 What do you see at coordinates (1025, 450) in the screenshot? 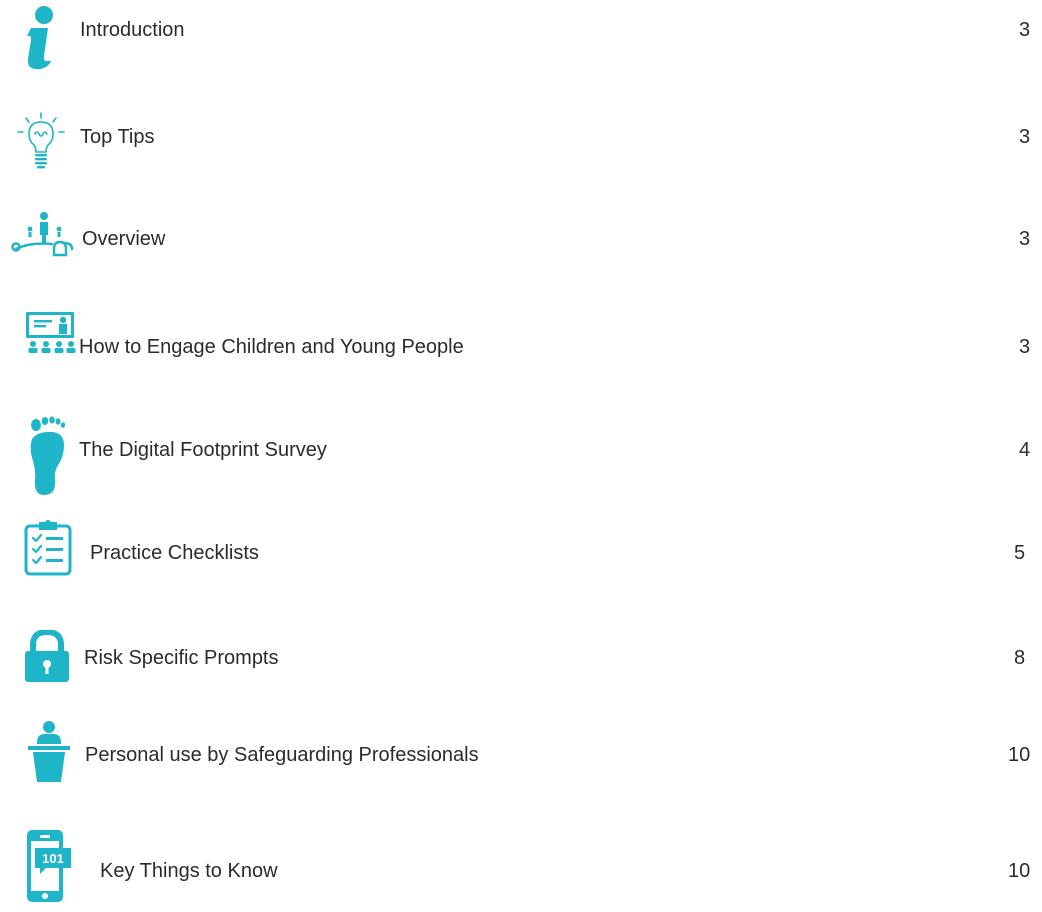
I see `toc-entry-page-number: 4` at bounding box center [1025, 450].